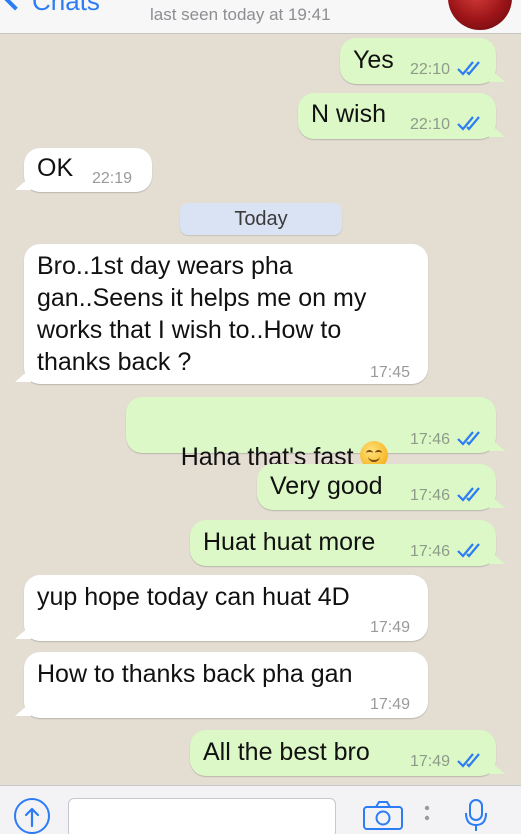 The width and height of the screenshot is (521, 834). Describe the element at coordinates (326, 486) in the screenshot. I see `message-text: Very good` at that location.